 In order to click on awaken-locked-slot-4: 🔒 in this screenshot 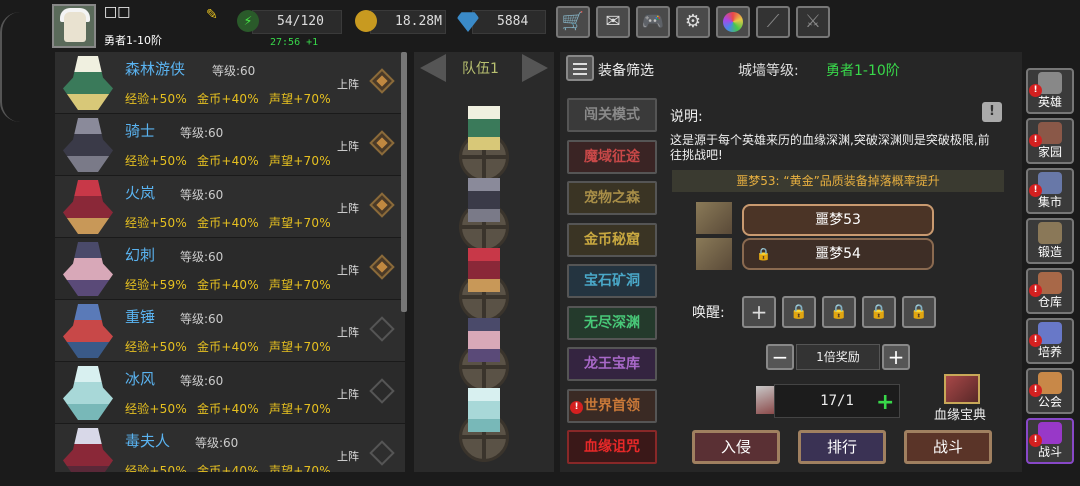, I will do `click(919, 312)`.